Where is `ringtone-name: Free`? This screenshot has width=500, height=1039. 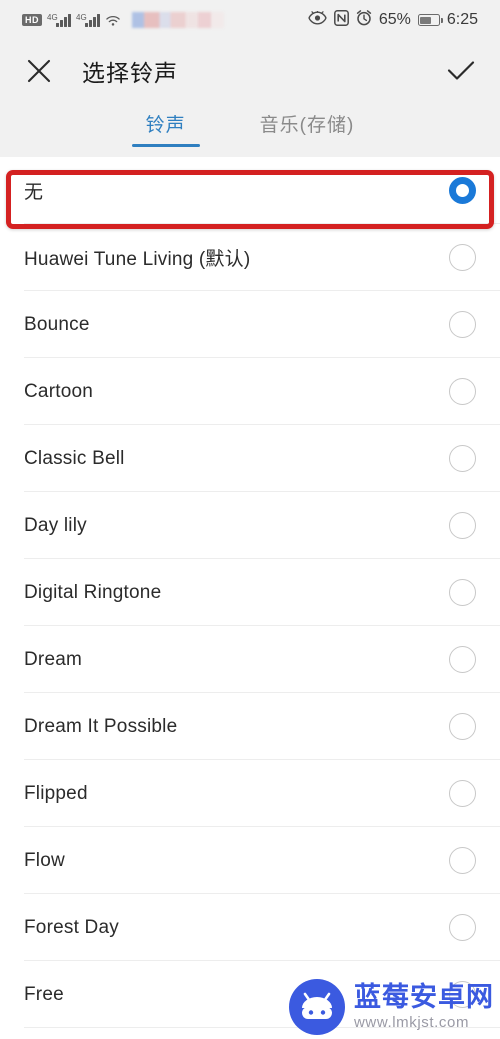
ringtone-name: Free is located at coordinates (44, 994).